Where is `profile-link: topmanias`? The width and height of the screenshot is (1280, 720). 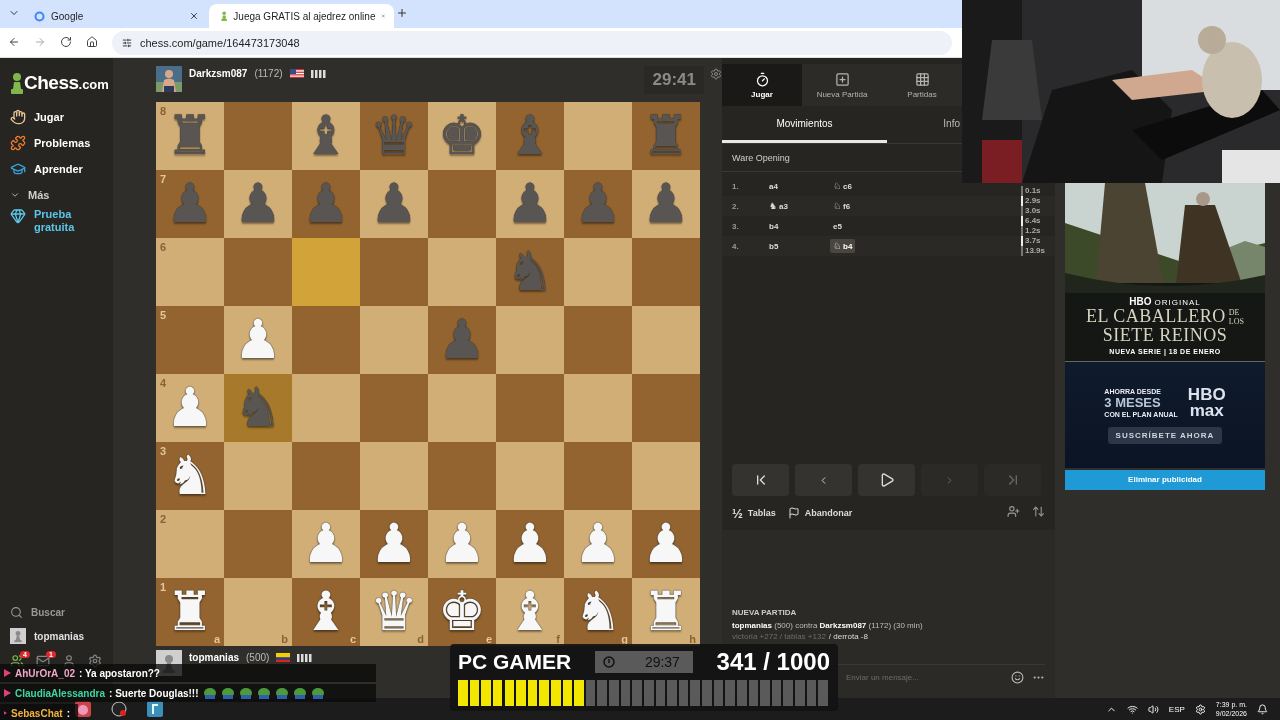
profile-link: topmanias is located at coordinates (61, 636).